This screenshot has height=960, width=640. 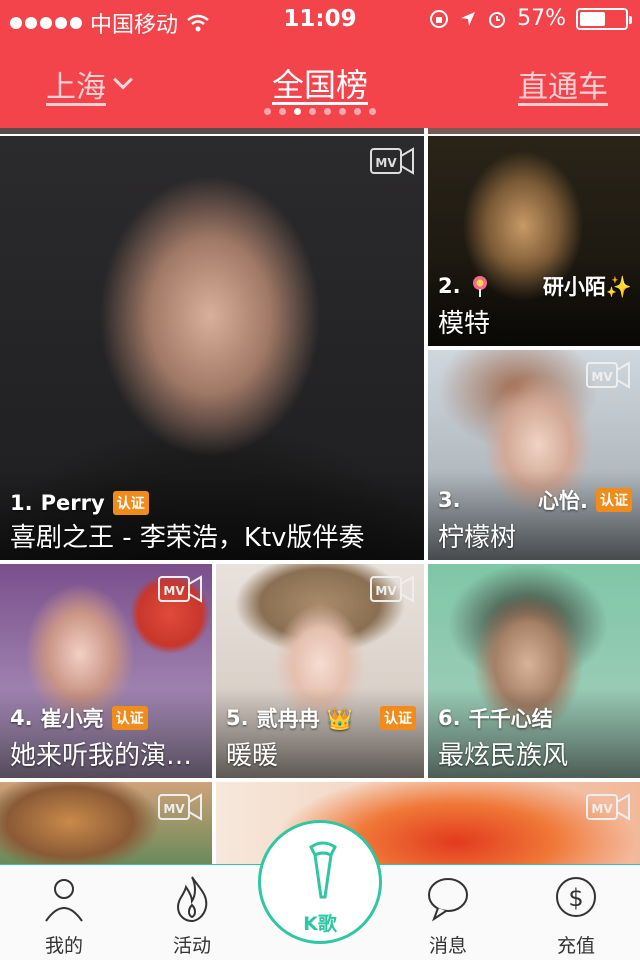 What do you see at coordinates (192, 899) in the screenshot?
I see `flame-icon` at bounding box center [192, 899].